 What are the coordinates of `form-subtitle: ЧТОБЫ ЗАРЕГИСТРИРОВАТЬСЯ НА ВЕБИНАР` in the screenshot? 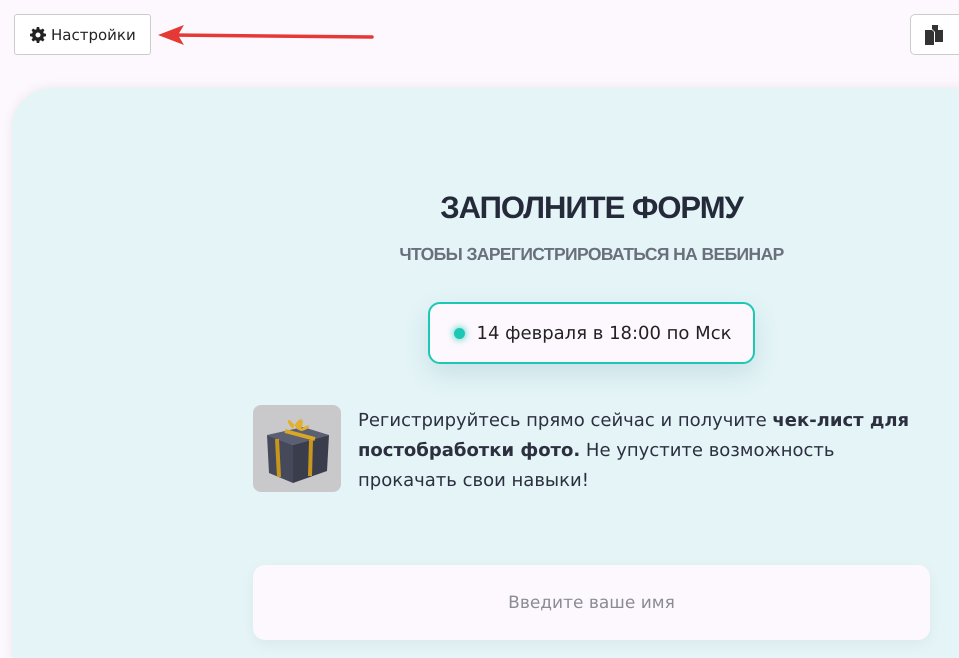 It's located at (591, 254).